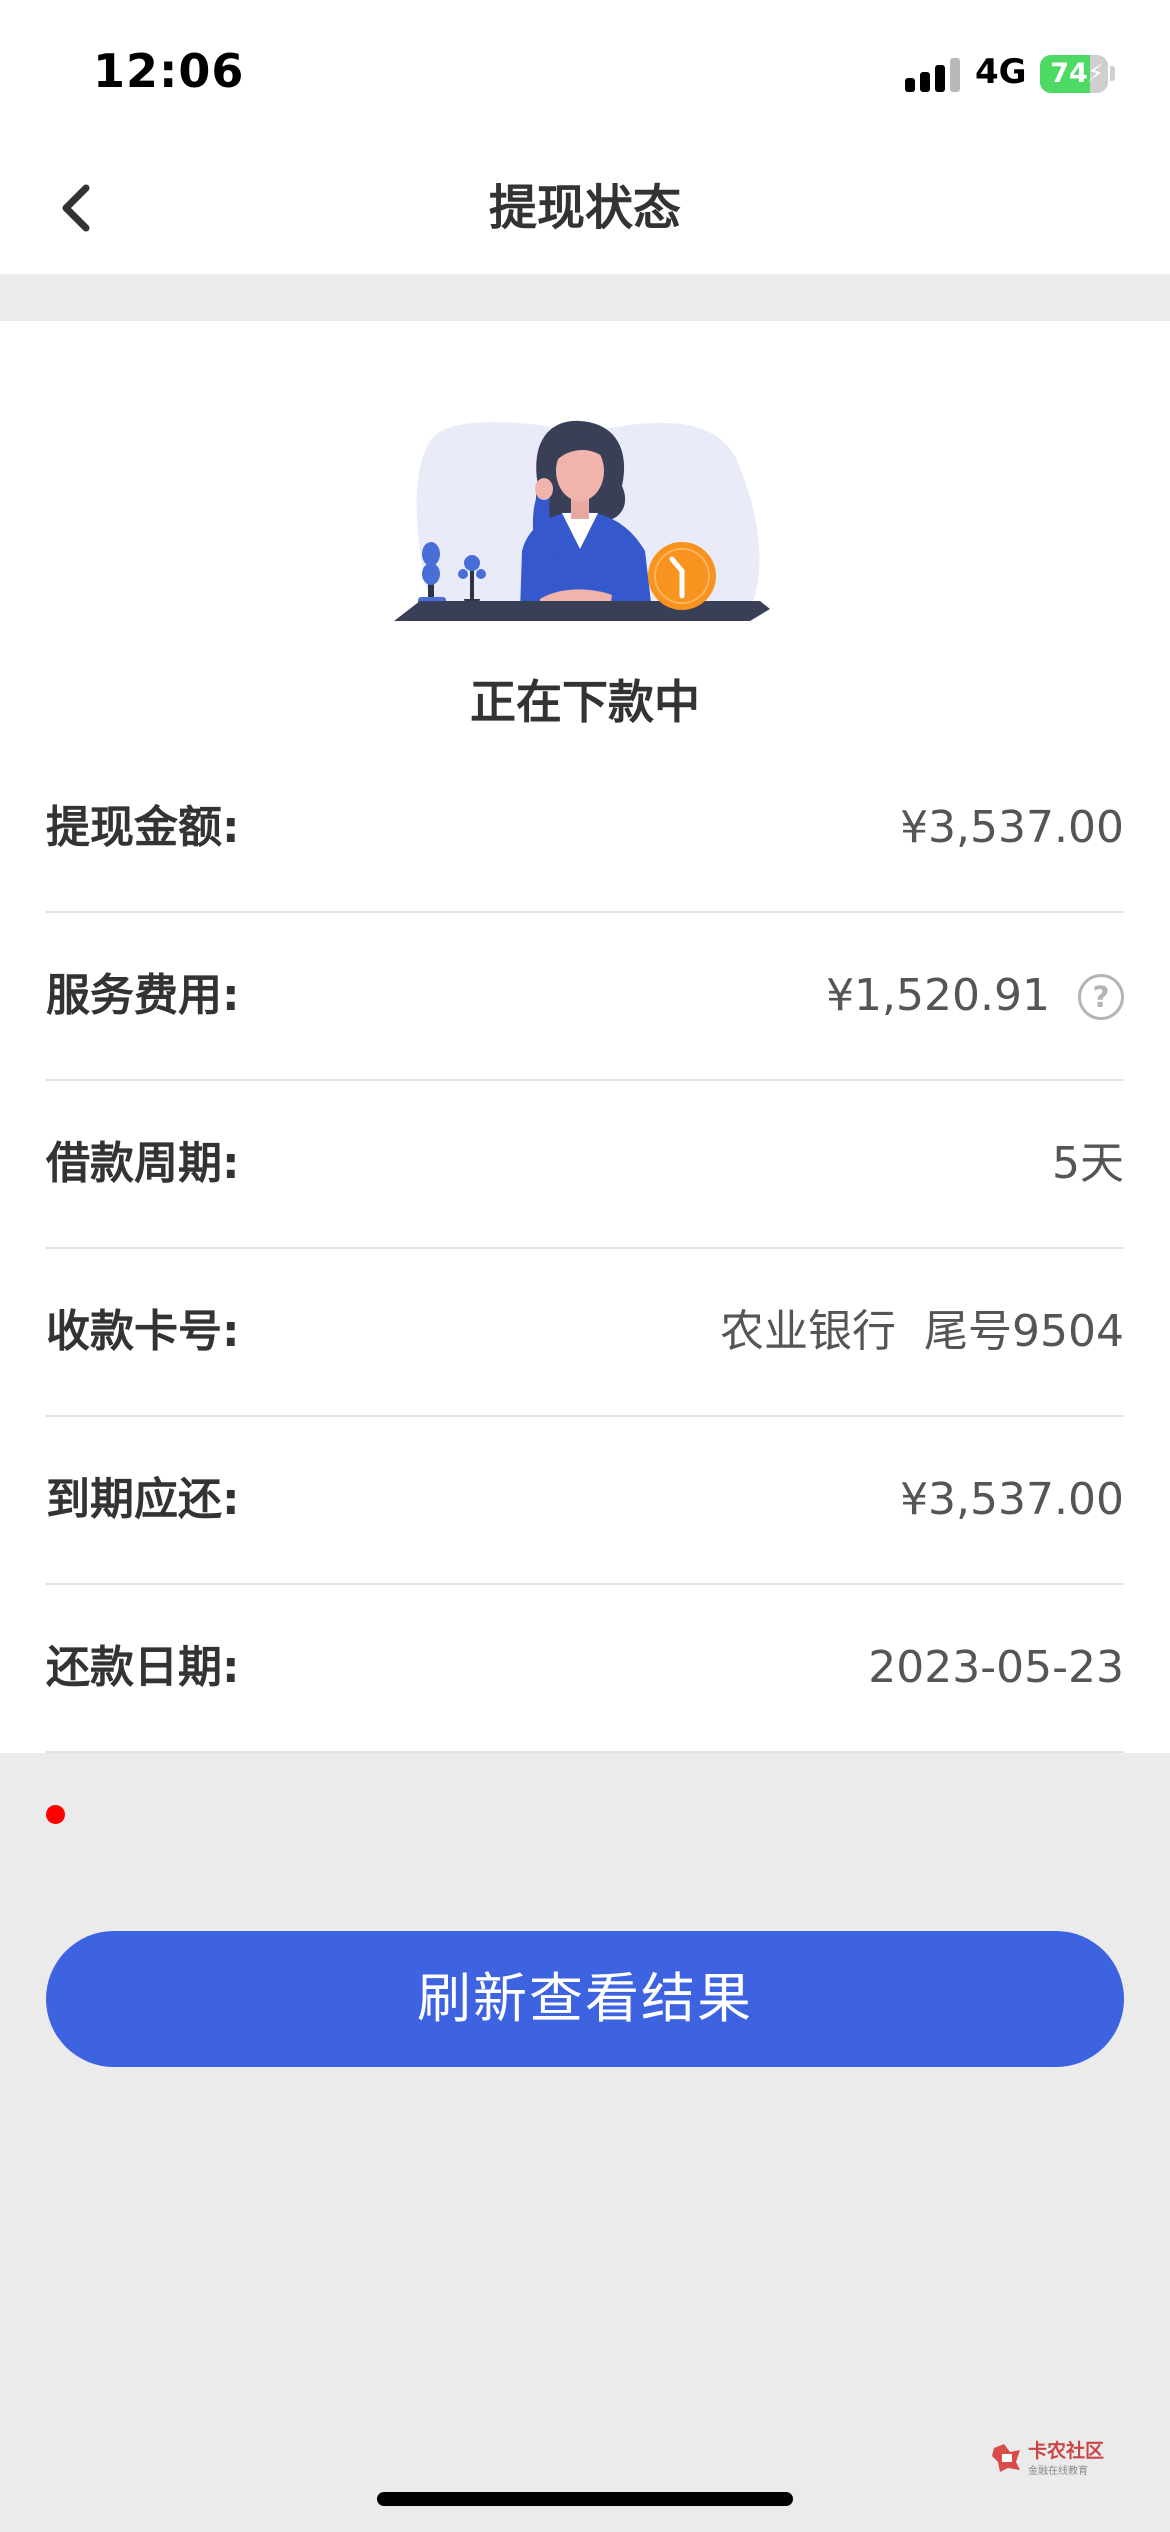  Describe the element at coordinates (1066, 2451) in the screenshot. I see `watermark-title: 卡农社区` at that location.